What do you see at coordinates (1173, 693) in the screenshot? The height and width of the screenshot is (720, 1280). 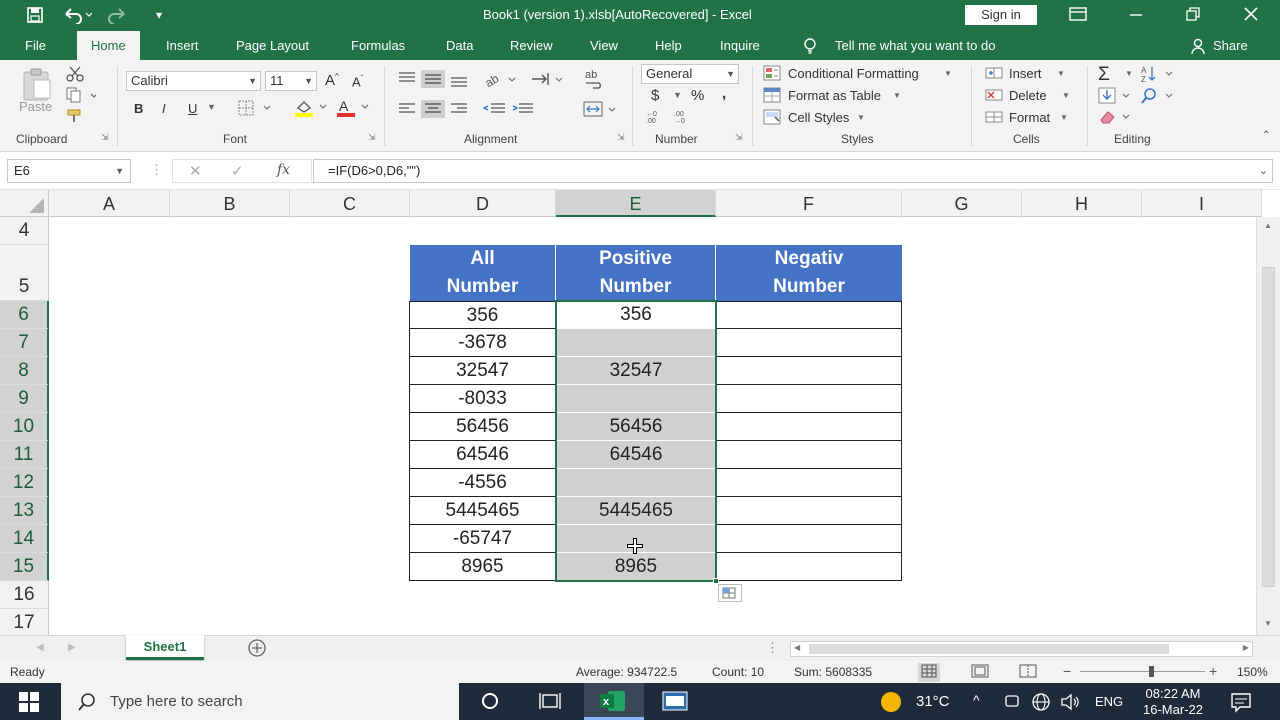 I see `clock-time: 08:22 AM` at bounding box center [1173, 693].